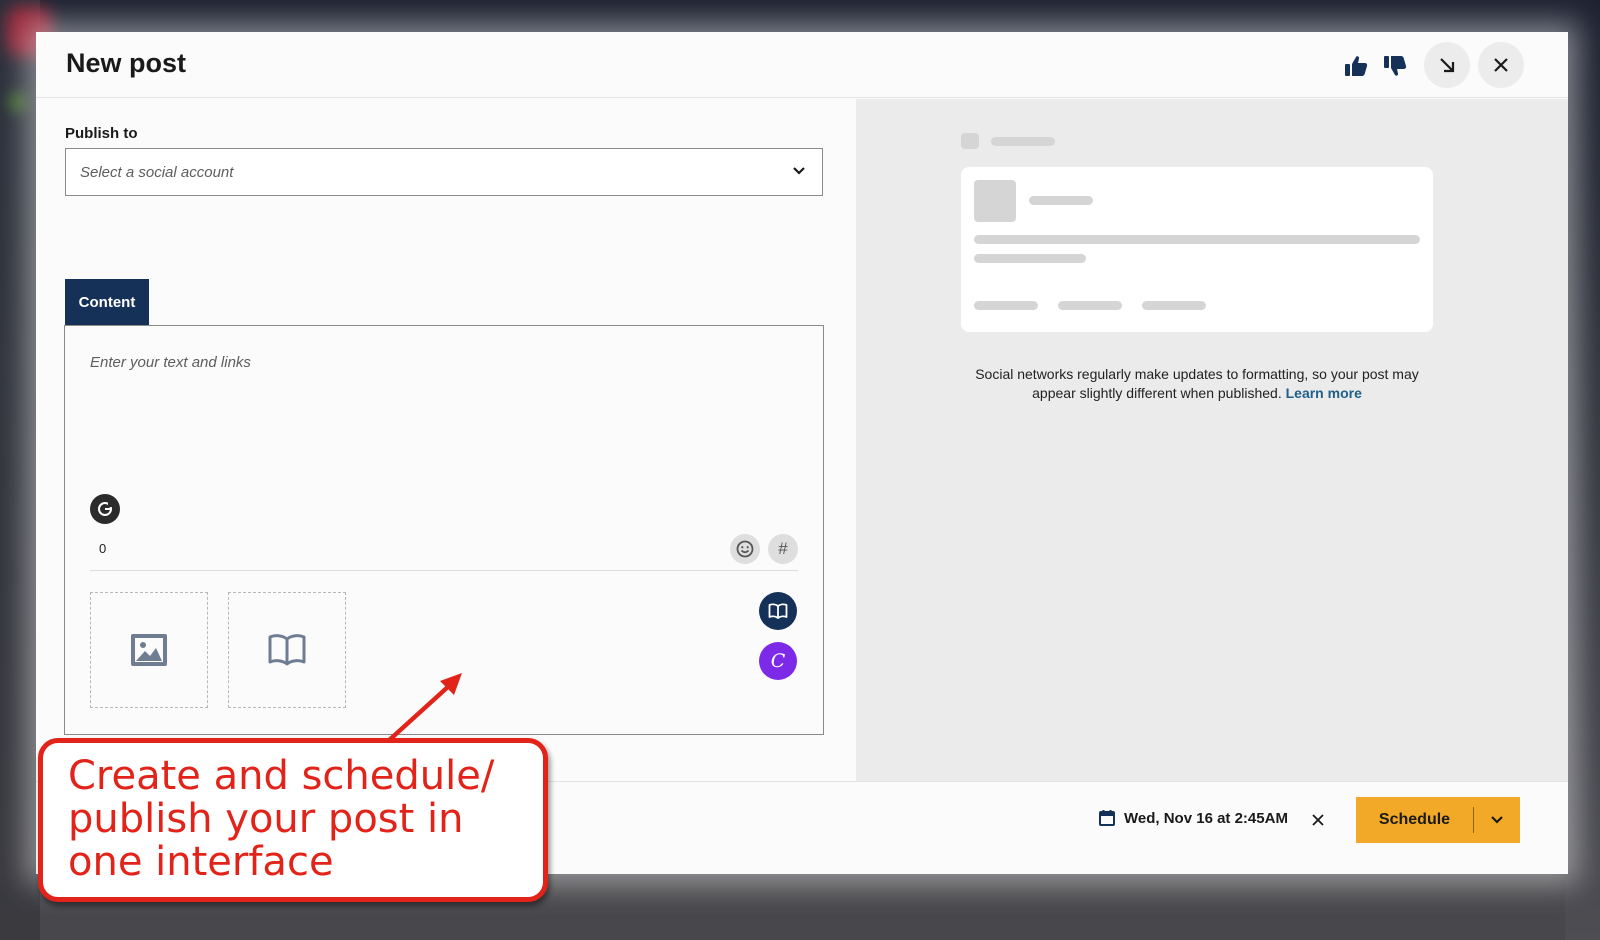 This screenshot has height=940, width=1600. I want to click on social-account-placeholder: Select a social account, so click(157, 172).